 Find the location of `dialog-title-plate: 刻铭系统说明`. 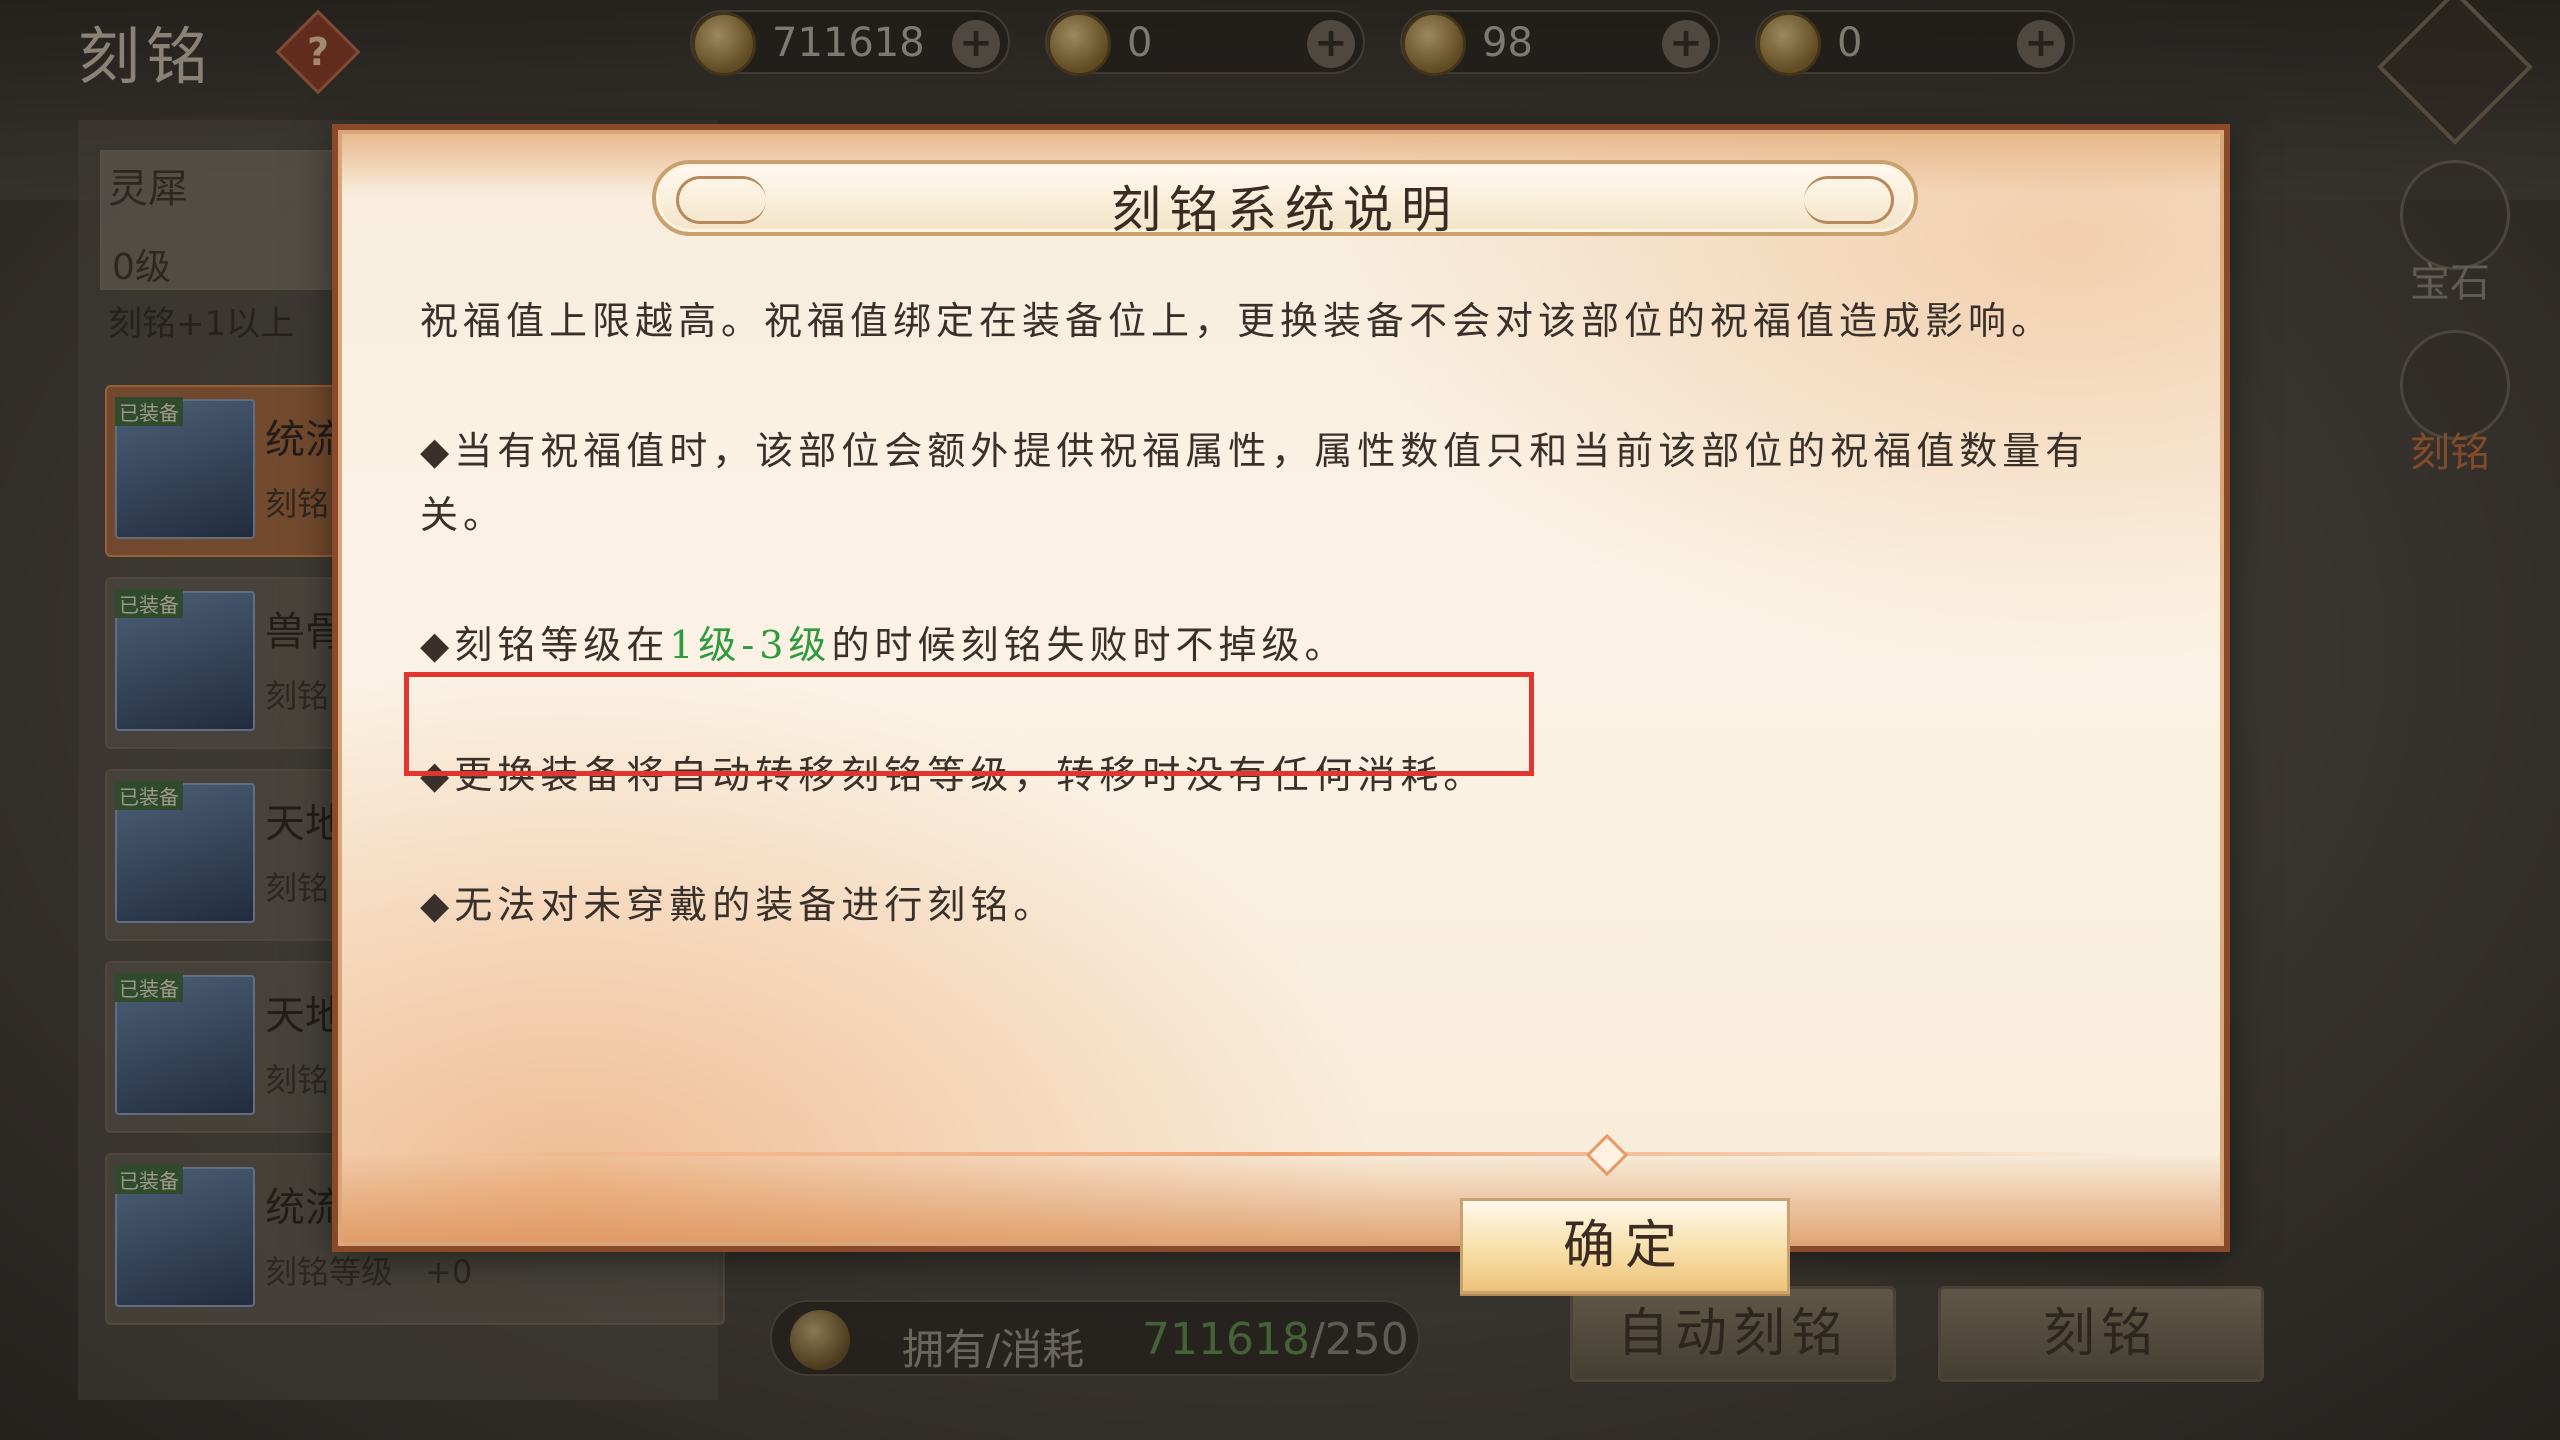

dialog-title-plate: 刻铭系统说明 is located at coordinates (1285, 199).